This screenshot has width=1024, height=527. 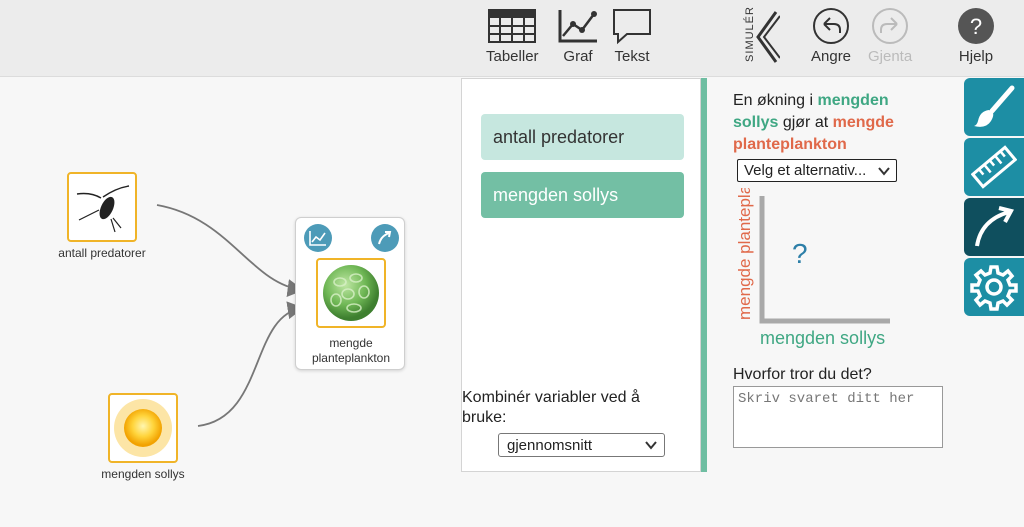 I want to click on ruler-icon, so click(x=994, y=167).